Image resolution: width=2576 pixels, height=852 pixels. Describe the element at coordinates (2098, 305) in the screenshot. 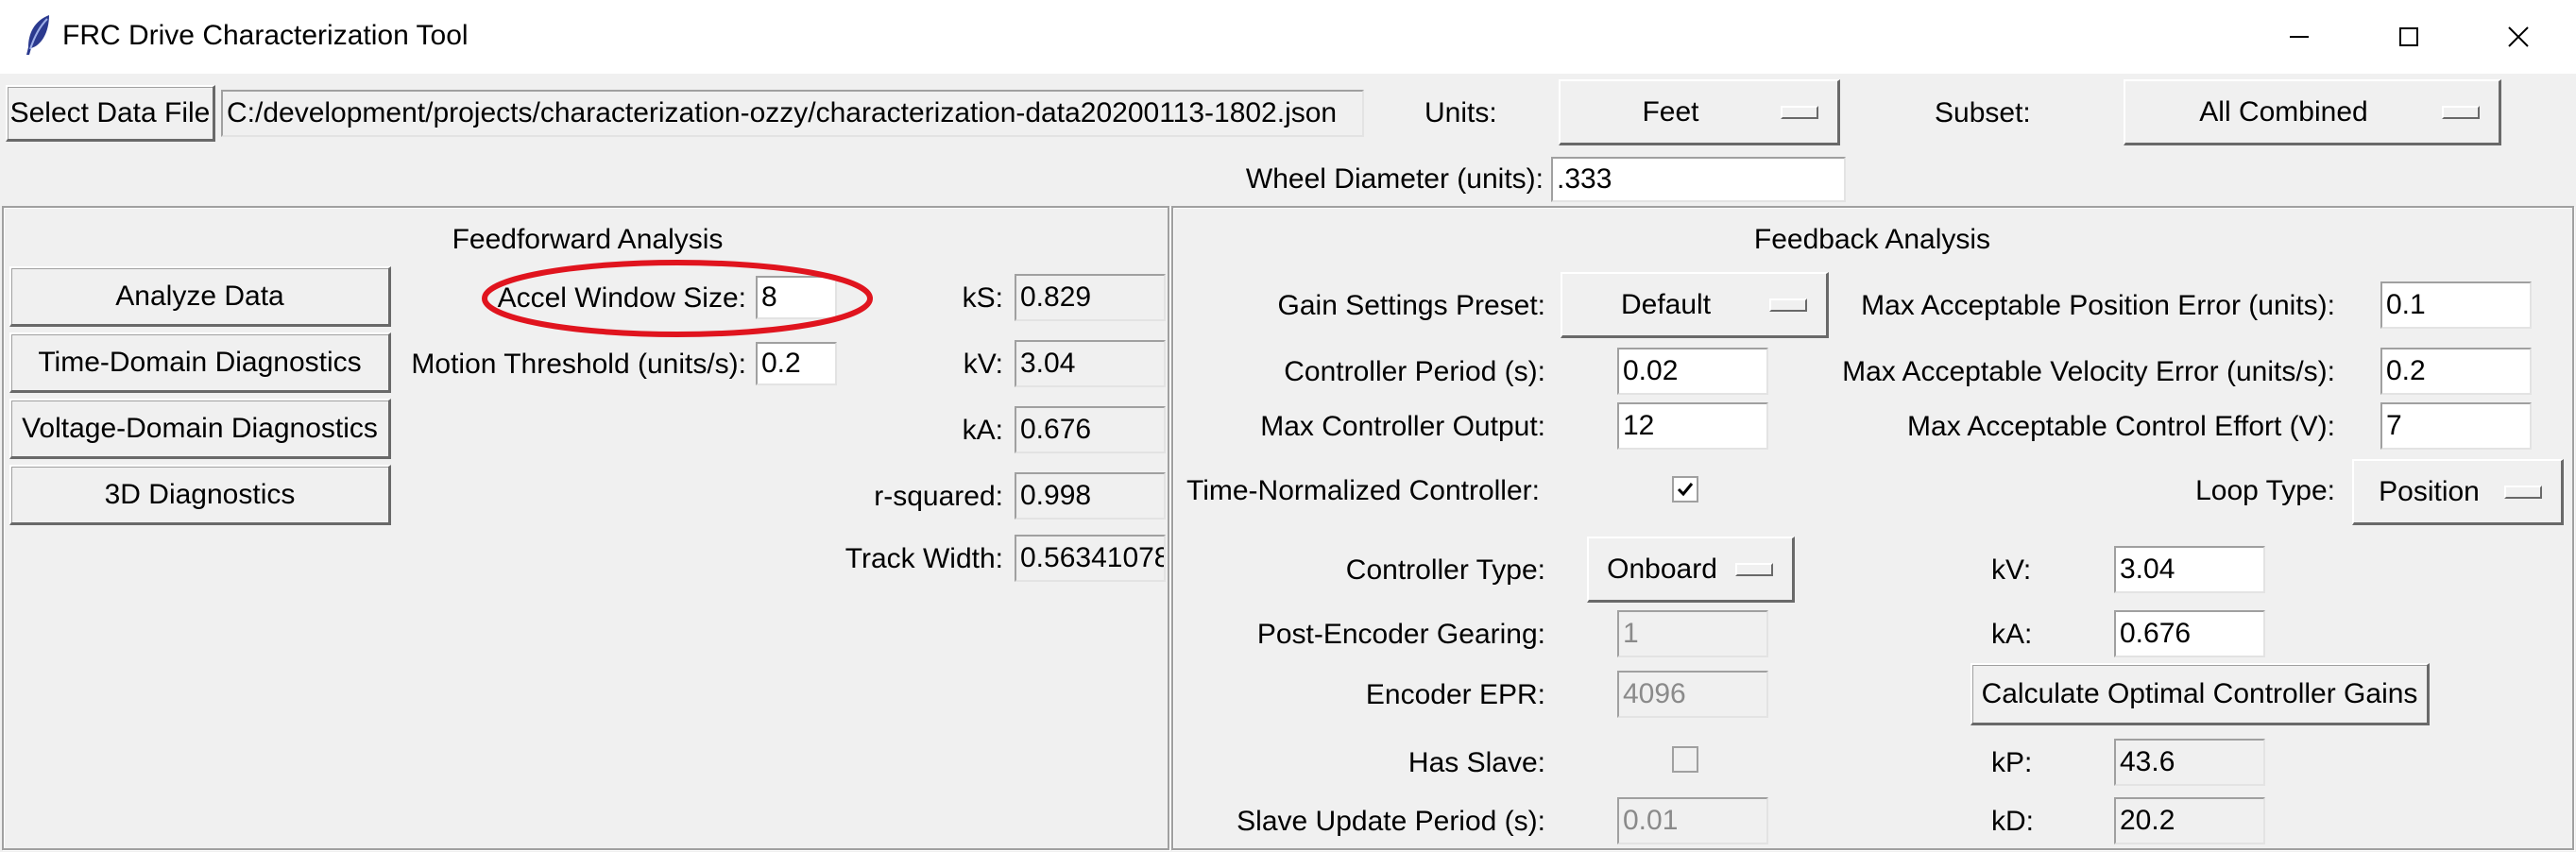

I see `max-position-error-label: Max Acceptable Position Error (units):` at that location.